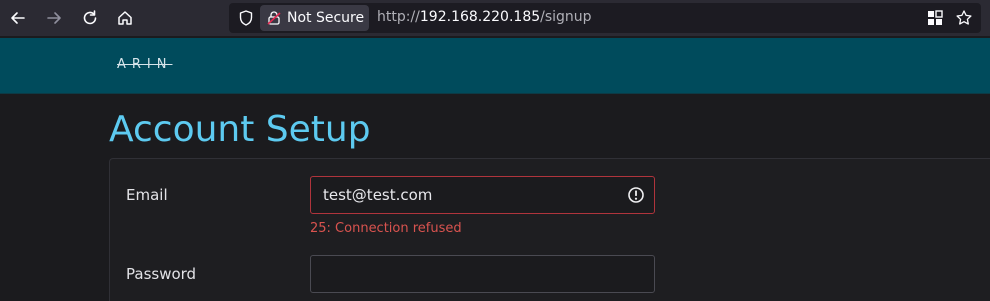  Describe the element at coordinates (240, 129) in the screenshot. I see `page-title: Account Setup` at that location.